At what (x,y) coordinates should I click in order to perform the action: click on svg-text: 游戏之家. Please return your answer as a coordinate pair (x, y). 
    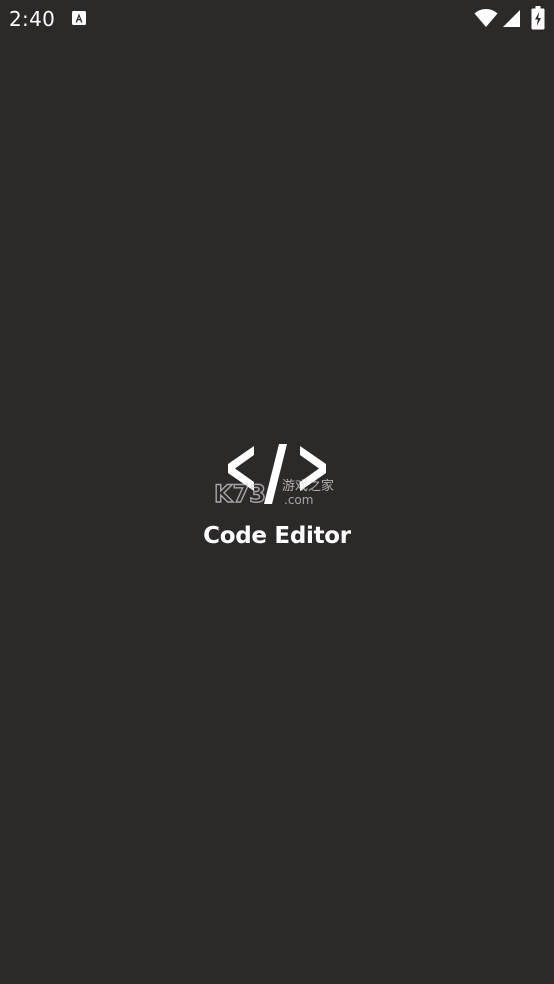
    Looking at the image, I should click on (308, 486).